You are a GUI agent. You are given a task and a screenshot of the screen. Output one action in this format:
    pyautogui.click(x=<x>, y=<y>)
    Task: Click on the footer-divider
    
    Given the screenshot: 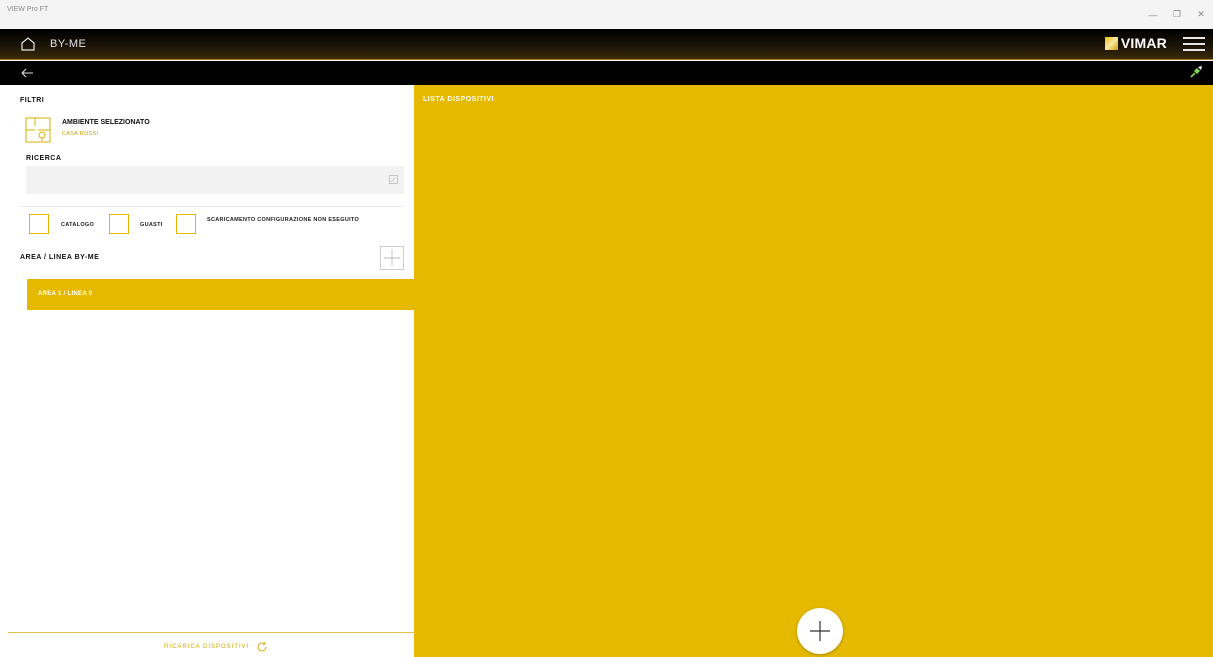 What is the action you would take?
    pyautogui.click(x=211, y=632)
    